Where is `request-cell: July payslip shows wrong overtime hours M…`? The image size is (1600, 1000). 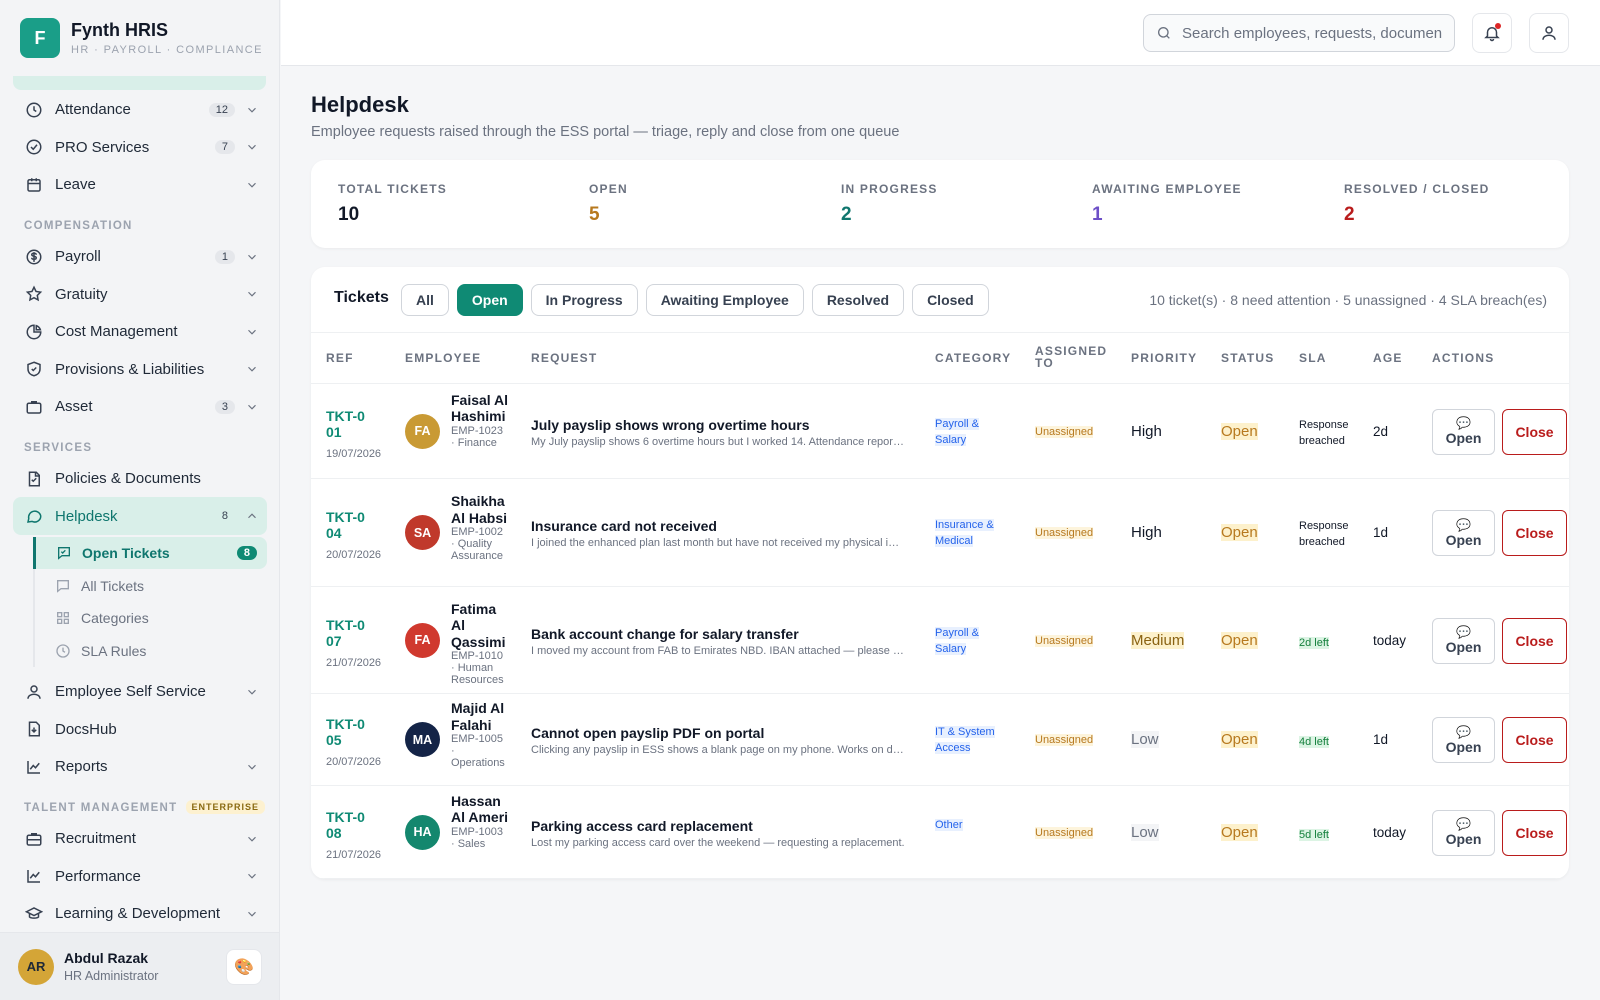 request-cell: July payslip shows wrong overtime hours M… is located at coordinates (718, 432).